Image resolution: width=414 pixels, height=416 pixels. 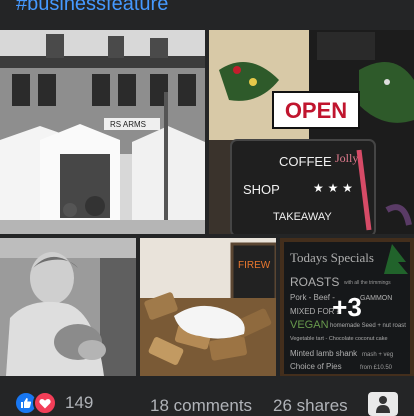 What do you see at coordinates (79, 402) in the screenshot?
I see `reaction-count: 149` at bounding box center [79, 402].